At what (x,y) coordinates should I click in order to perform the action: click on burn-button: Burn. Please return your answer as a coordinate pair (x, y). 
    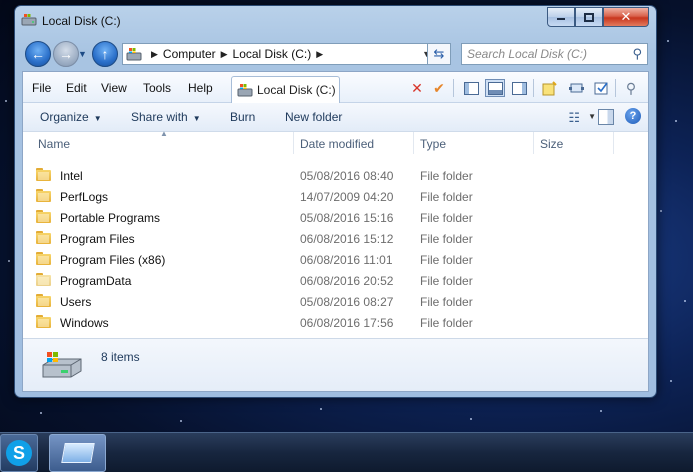
    Looking at the image, I should click on (242, 117).